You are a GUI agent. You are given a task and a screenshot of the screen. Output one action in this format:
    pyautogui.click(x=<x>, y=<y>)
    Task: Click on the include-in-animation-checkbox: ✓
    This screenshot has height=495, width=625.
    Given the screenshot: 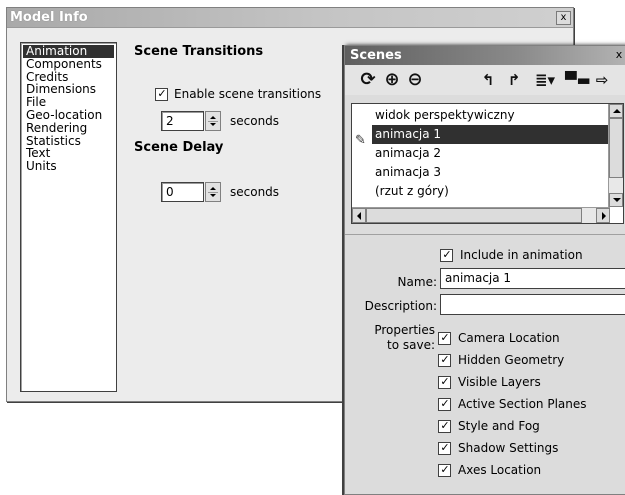 What is the action you would take?
    pyautogui.click(x=446, y=255)
    